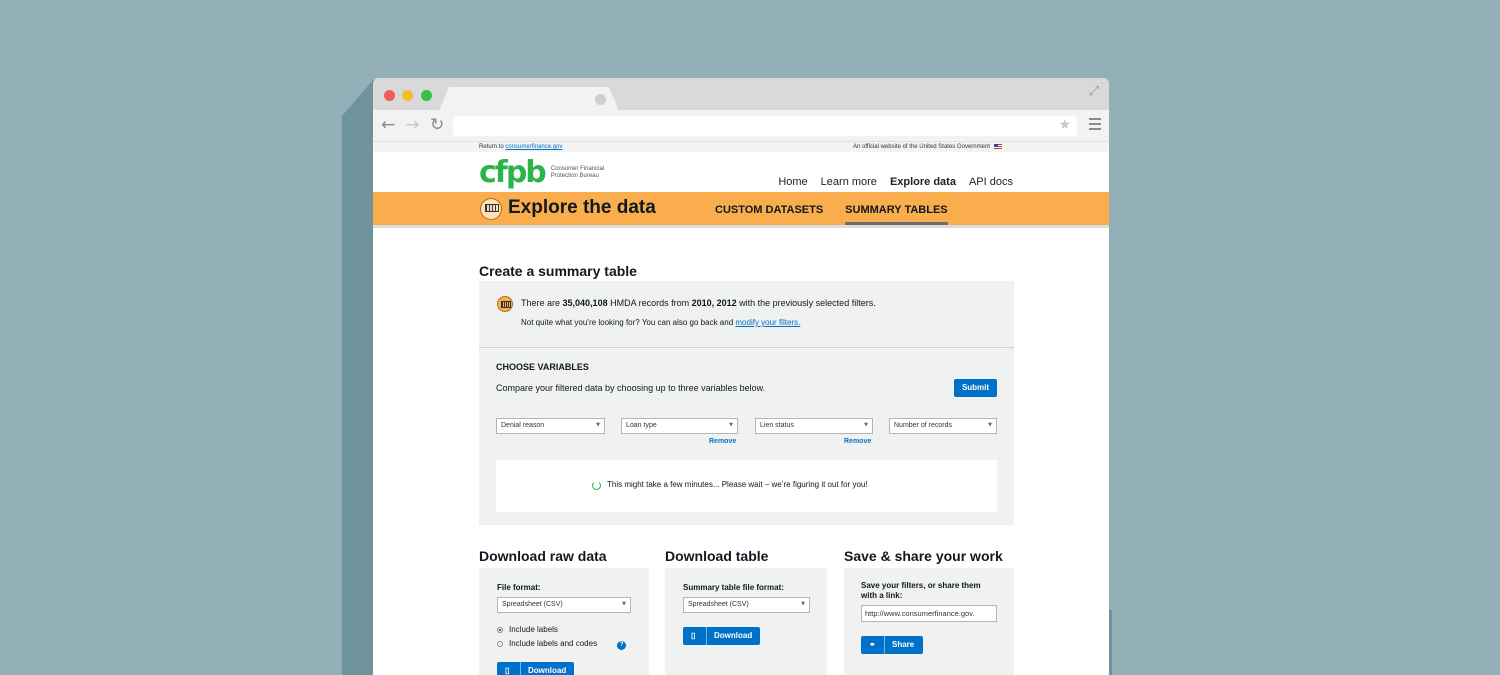 The width and height of the screenshot is (1500, 675). What do you see at coordinates (622, 645) in the screenshot?
I see `help-icon: ?` at bounding box center [622, 645].